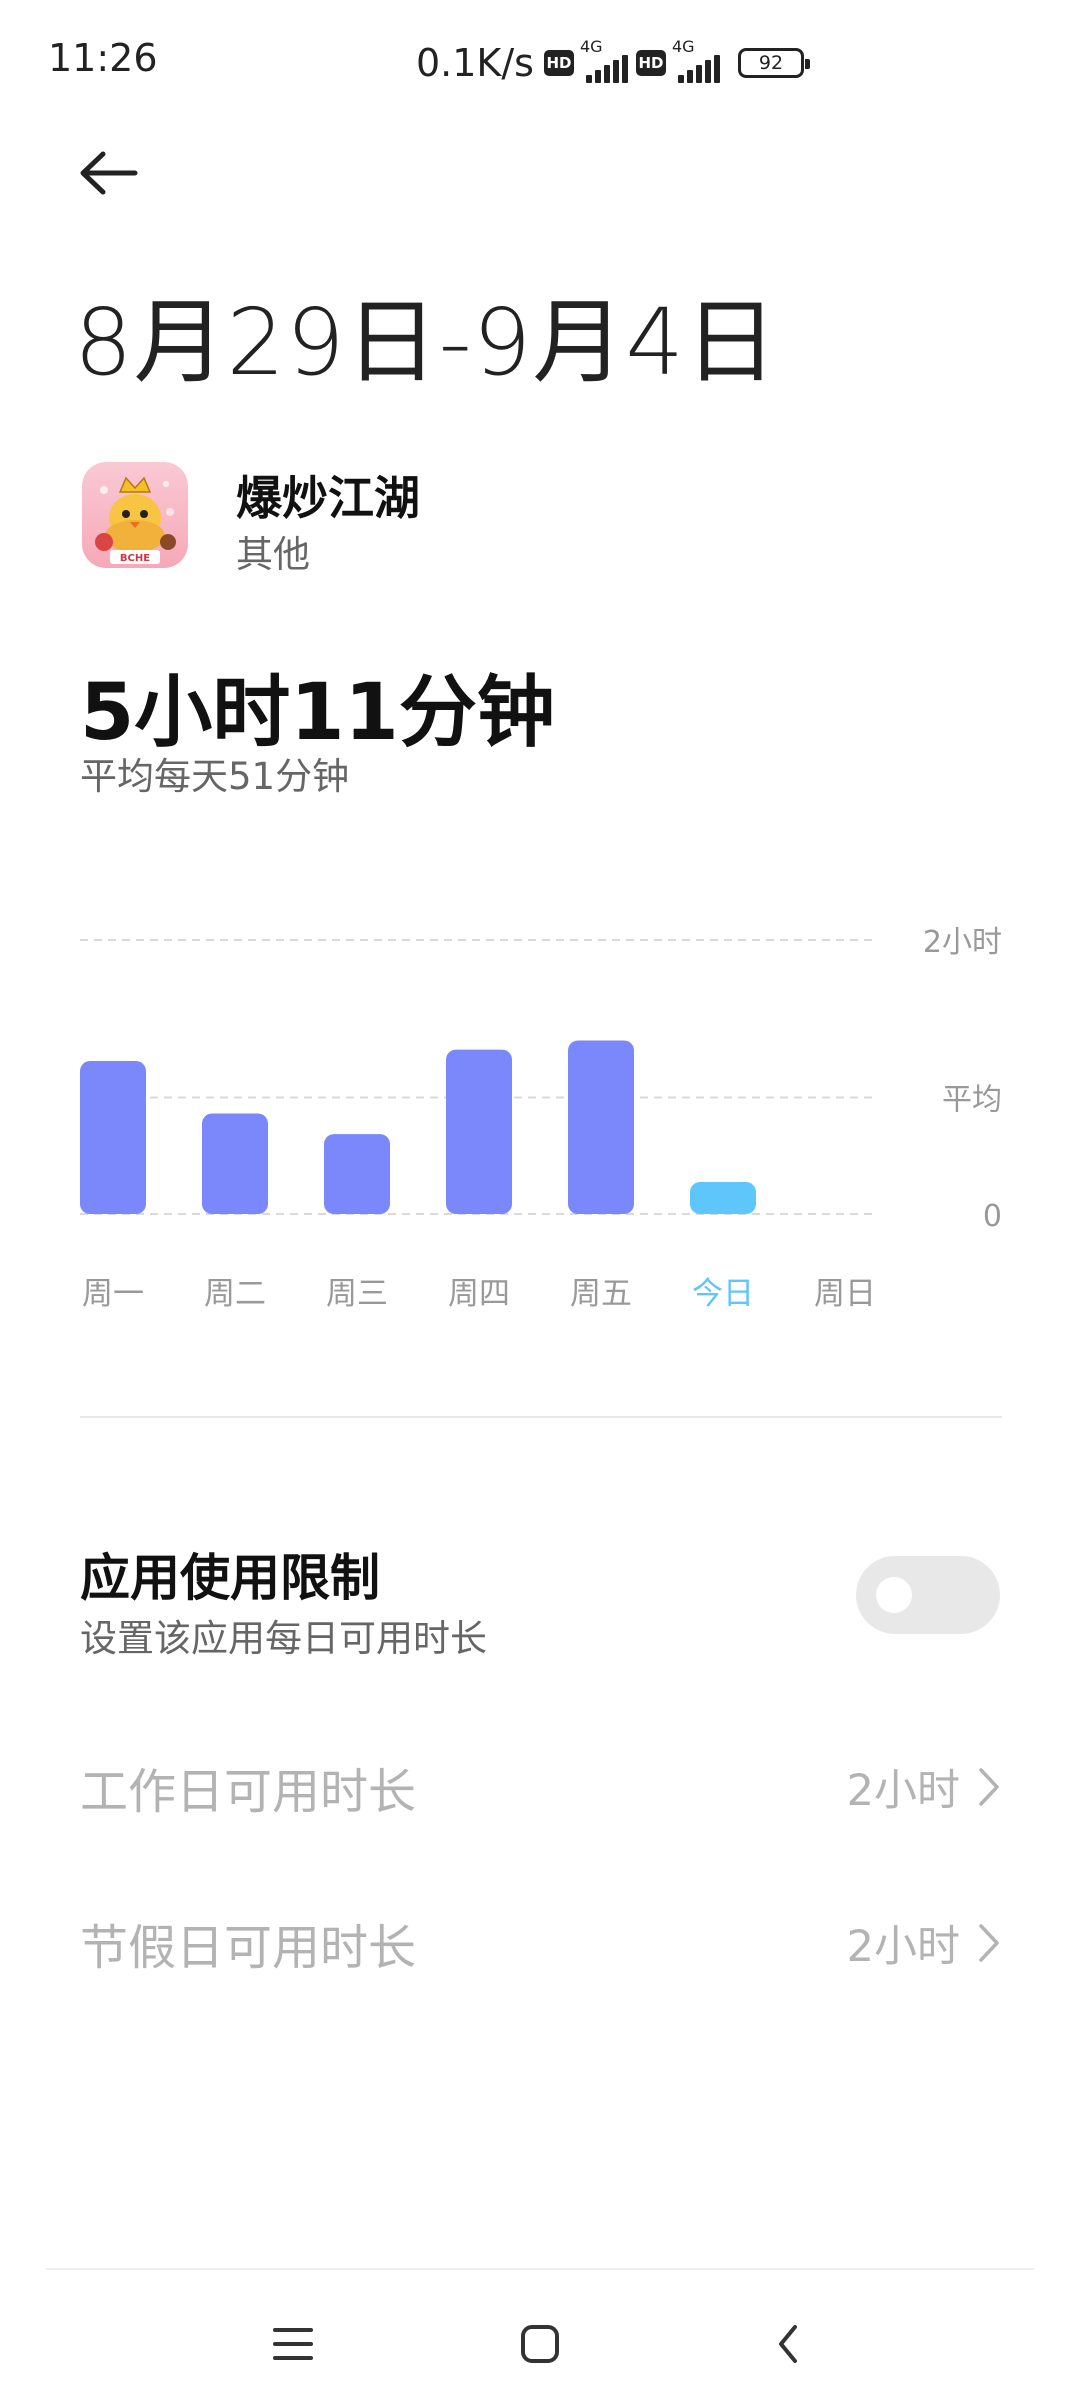 The height and width of the screenshot is (2400, 1080). What do you see at coordinates (541, 1118) in the screenshot?
I see `weekly-usage-chart: 2小时平均 0 周一 周二 周三 周四 周五 今日 周日` at bounding box center [541, 1118].